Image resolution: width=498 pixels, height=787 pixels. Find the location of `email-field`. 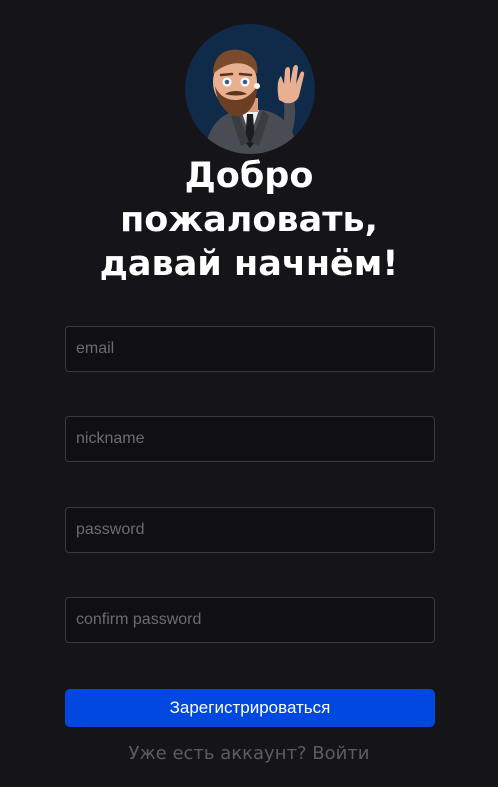

email-field is located at coordinates (250, 349).